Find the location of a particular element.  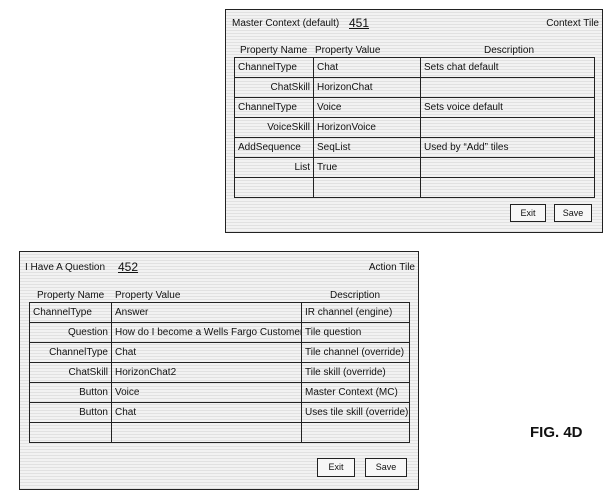

property-value-cell: True is located at coordinates (367, 168).